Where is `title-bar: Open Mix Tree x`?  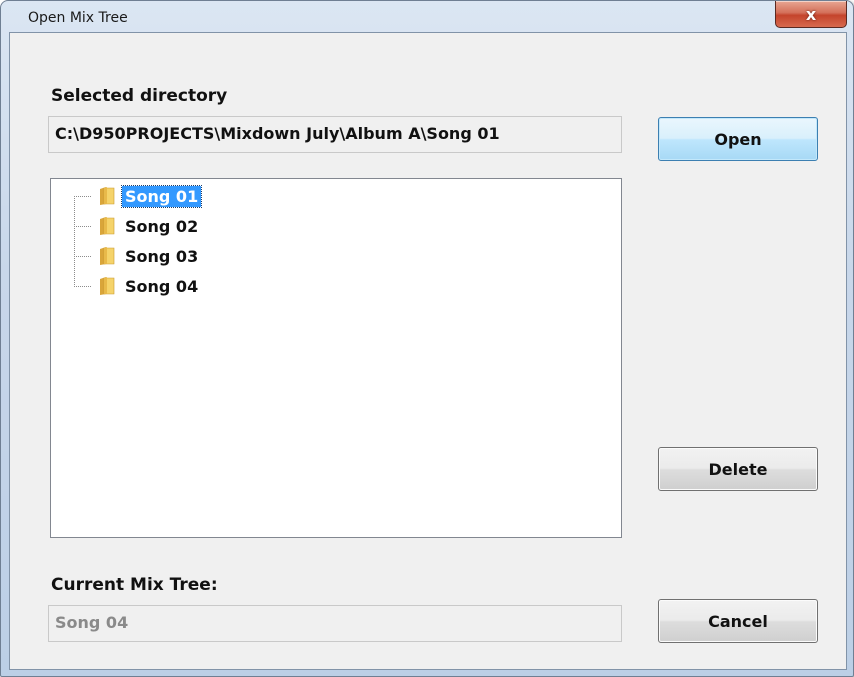 title-bar: Open Mix Tree x is located at coordinates (427, 17).